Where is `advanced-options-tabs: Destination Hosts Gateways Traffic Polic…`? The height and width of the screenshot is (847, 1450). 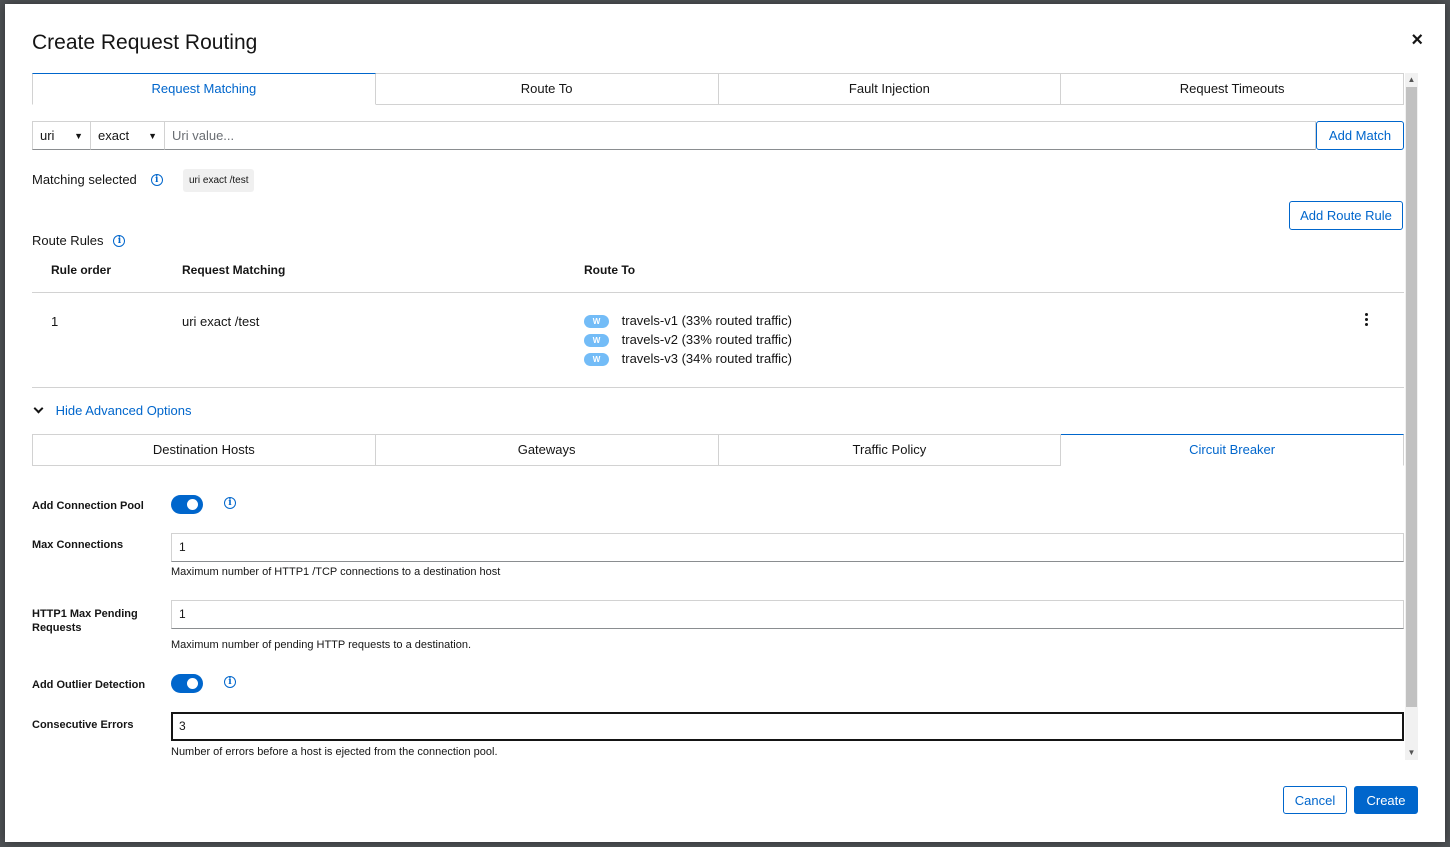
advanced-options-tabs: Destination Hosts Gateways Traffic Polic… is located at coordinates (718, 450).